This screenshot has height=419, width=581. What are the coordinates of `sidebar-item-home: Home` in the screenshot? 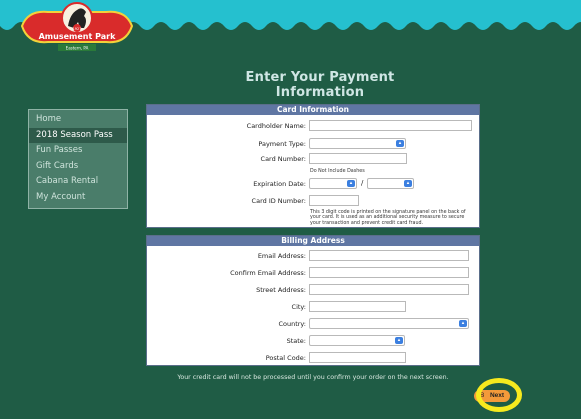 It's located at (78, 120).